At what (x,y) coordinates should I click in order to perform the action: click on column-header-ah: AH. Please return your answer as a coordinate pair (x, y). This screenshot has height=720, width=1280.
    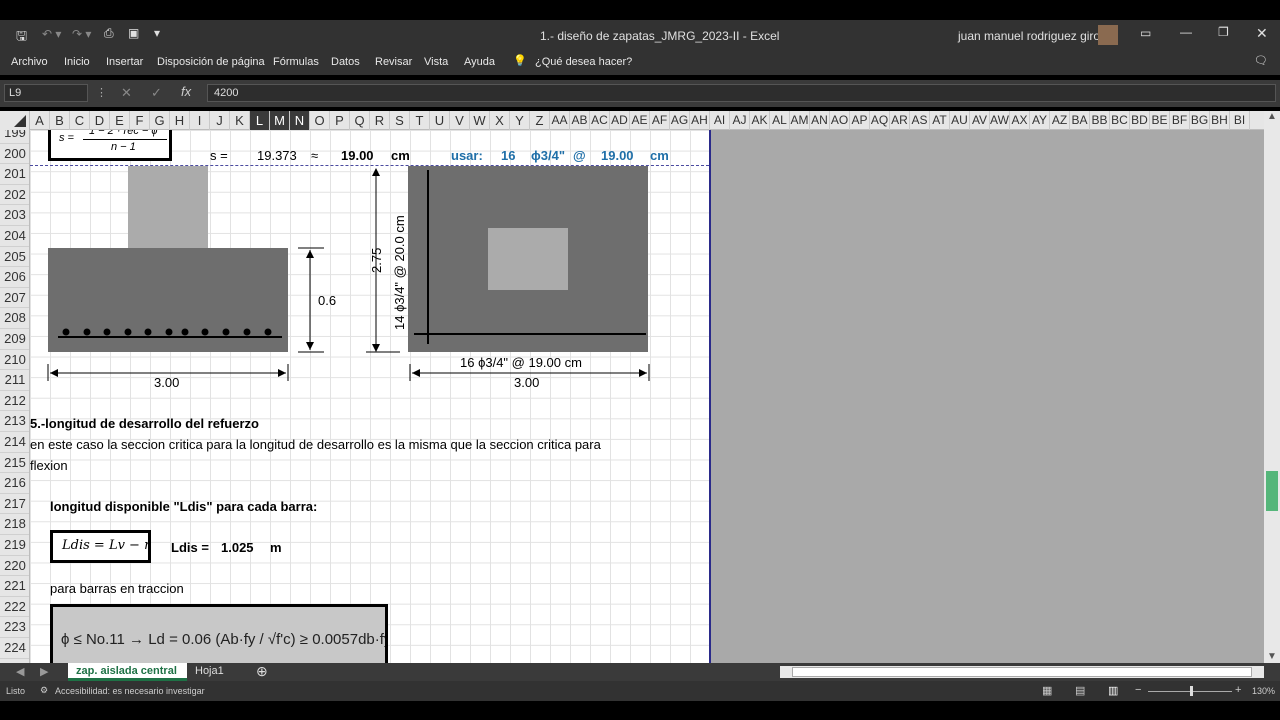
    Looking at the image, I should click on (700, 120).